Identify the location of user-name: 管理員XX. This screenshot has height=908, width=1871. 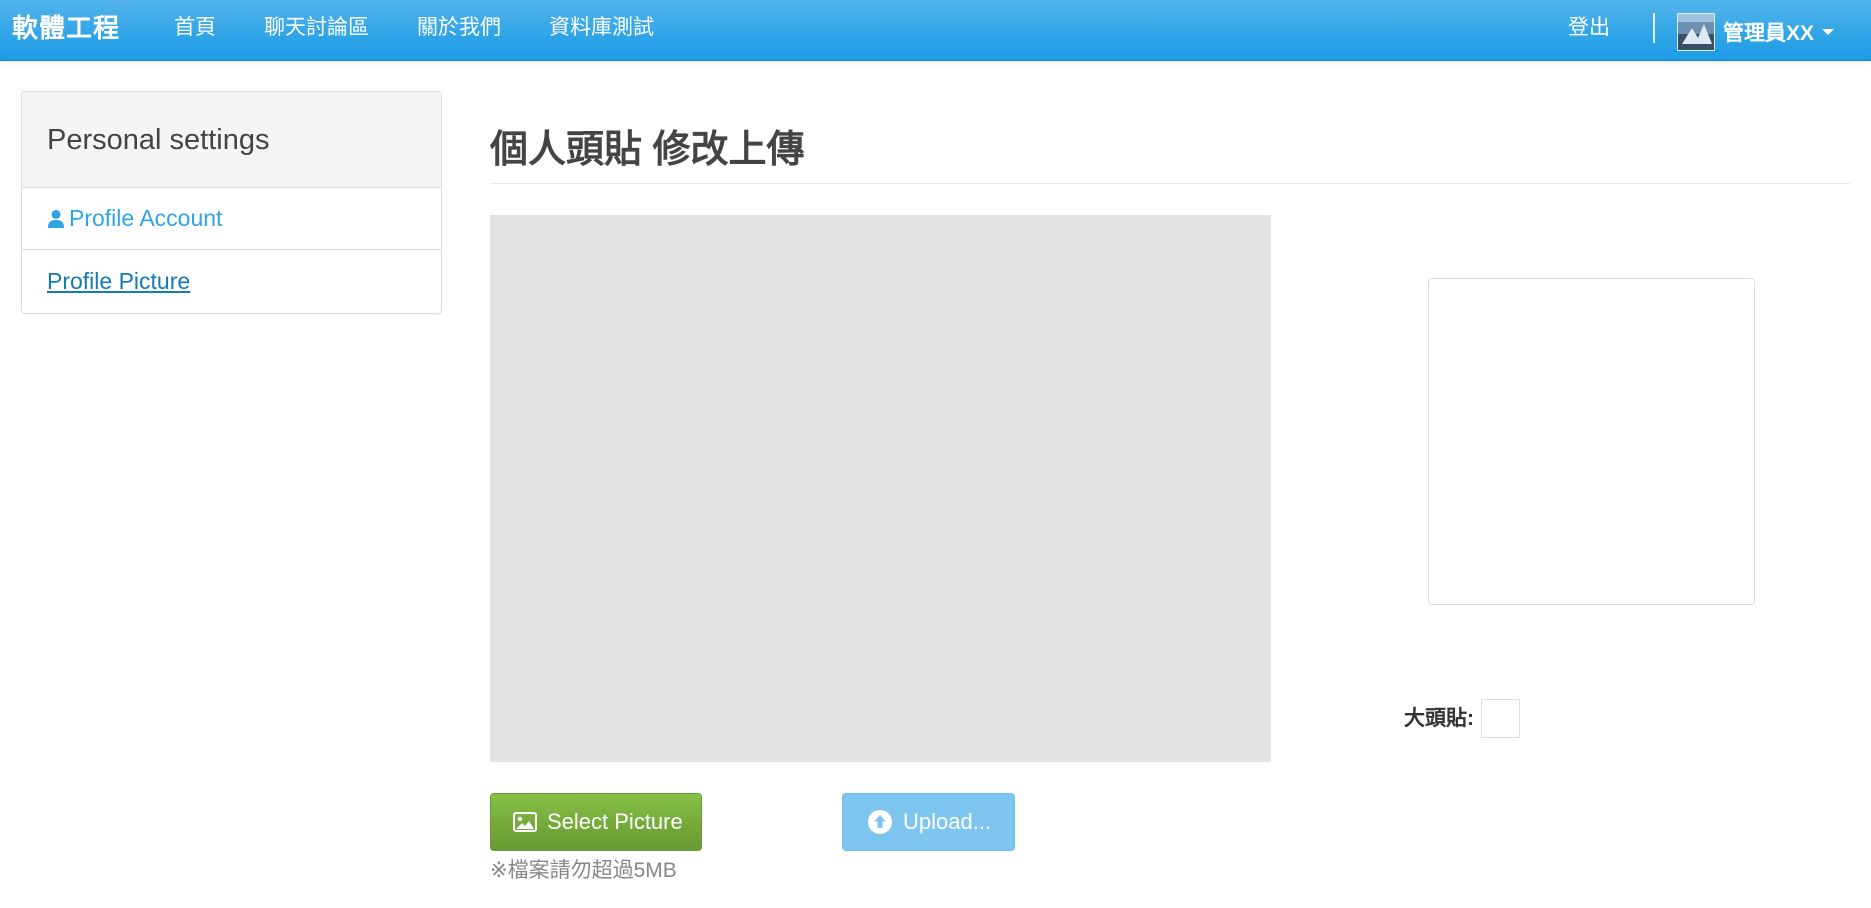
(1769, 33).